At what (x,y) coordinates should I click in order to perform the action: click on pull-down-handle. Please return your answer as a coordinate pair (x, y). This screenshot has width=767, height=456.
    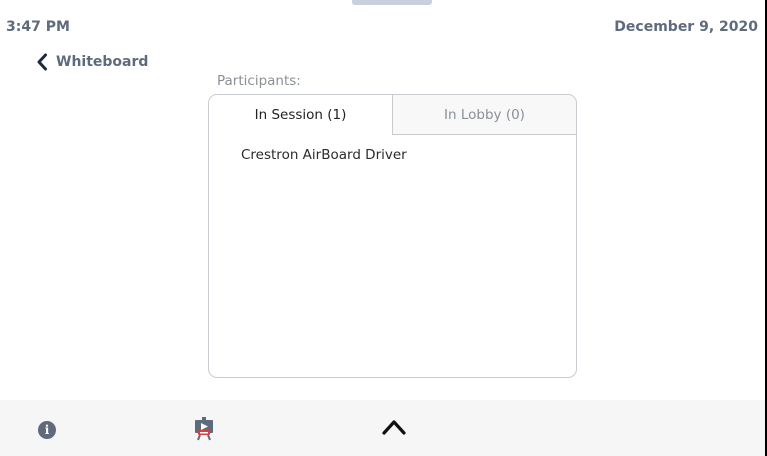
    Looking at the image, I should click on (392, 2).